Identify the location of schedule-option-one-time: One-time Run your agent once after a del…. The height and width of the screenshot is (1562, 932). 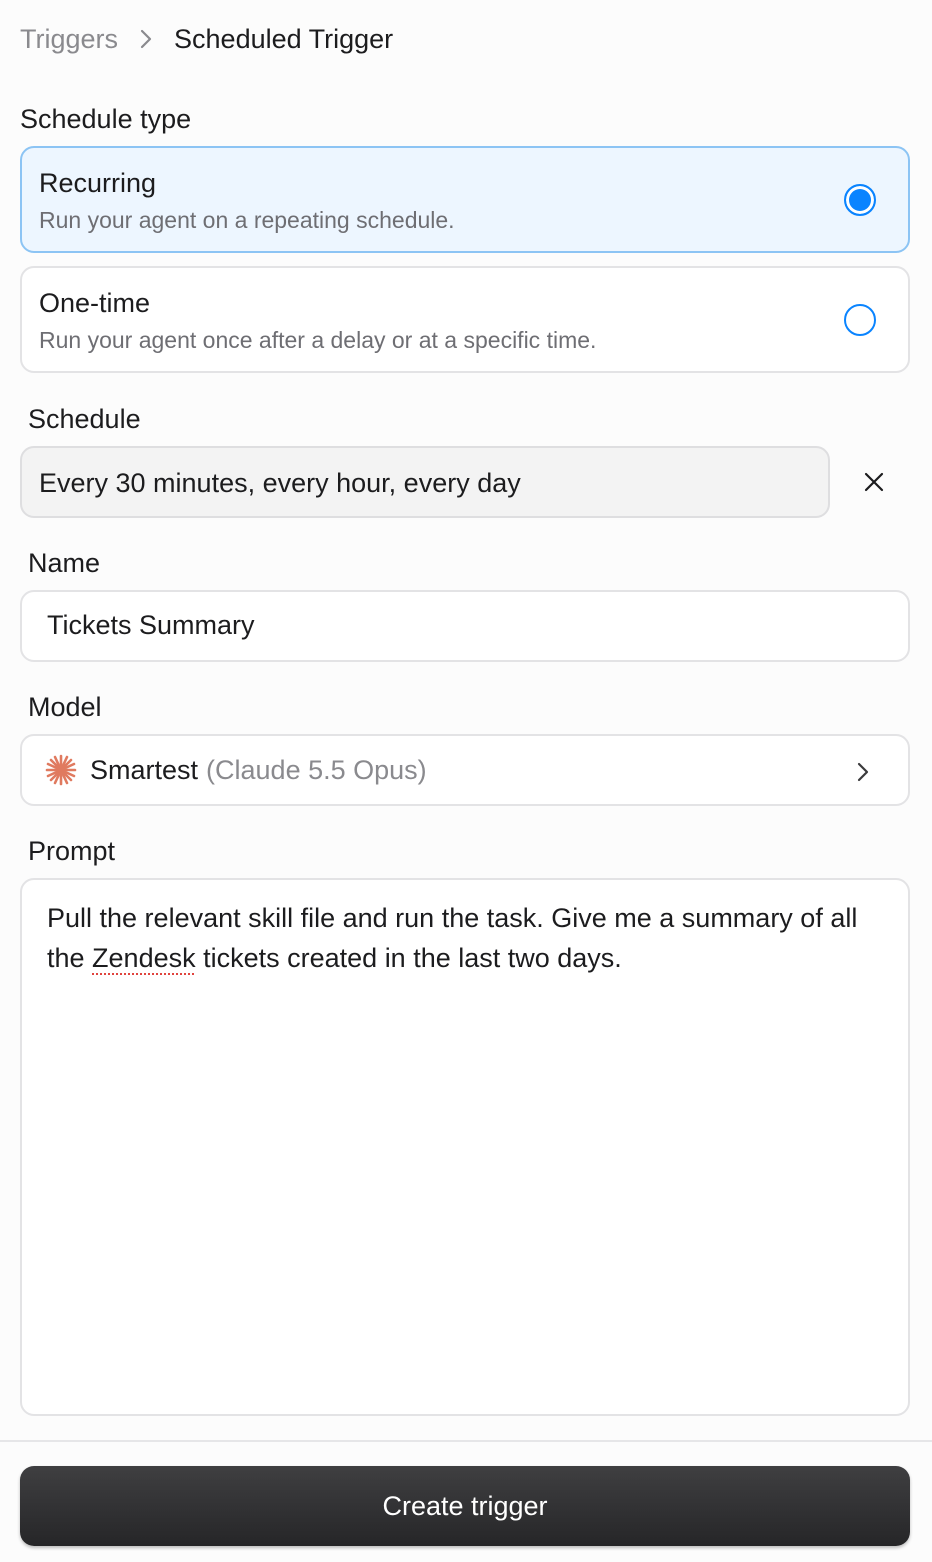
(465, 319).